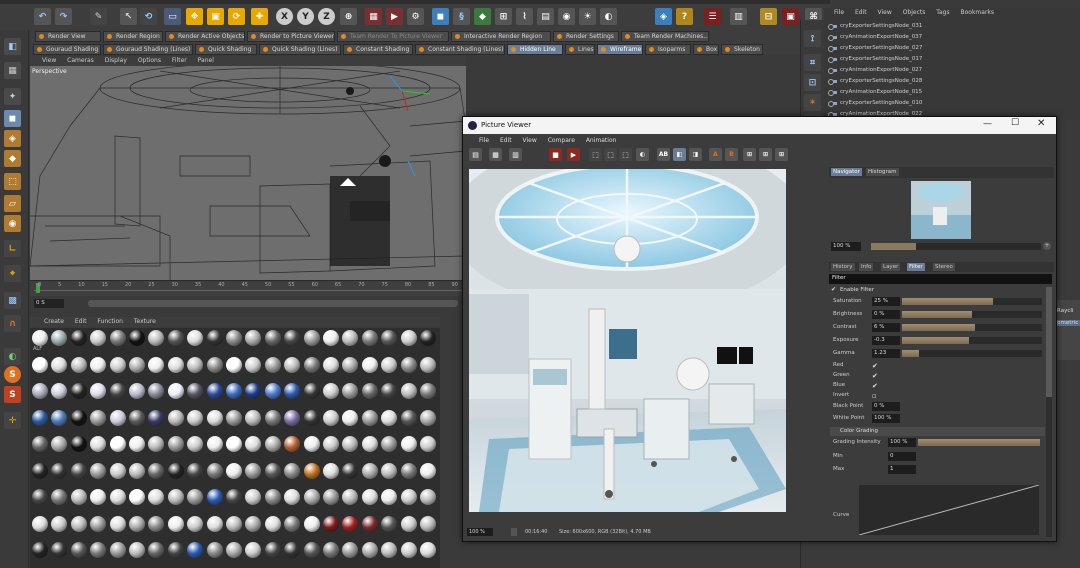 Image resolution: width=1080 pixels, height=568 pixels. Describe the element at coordinates (98, 16) in the screenshot. I see `wrench-icon: ✎` at that location.